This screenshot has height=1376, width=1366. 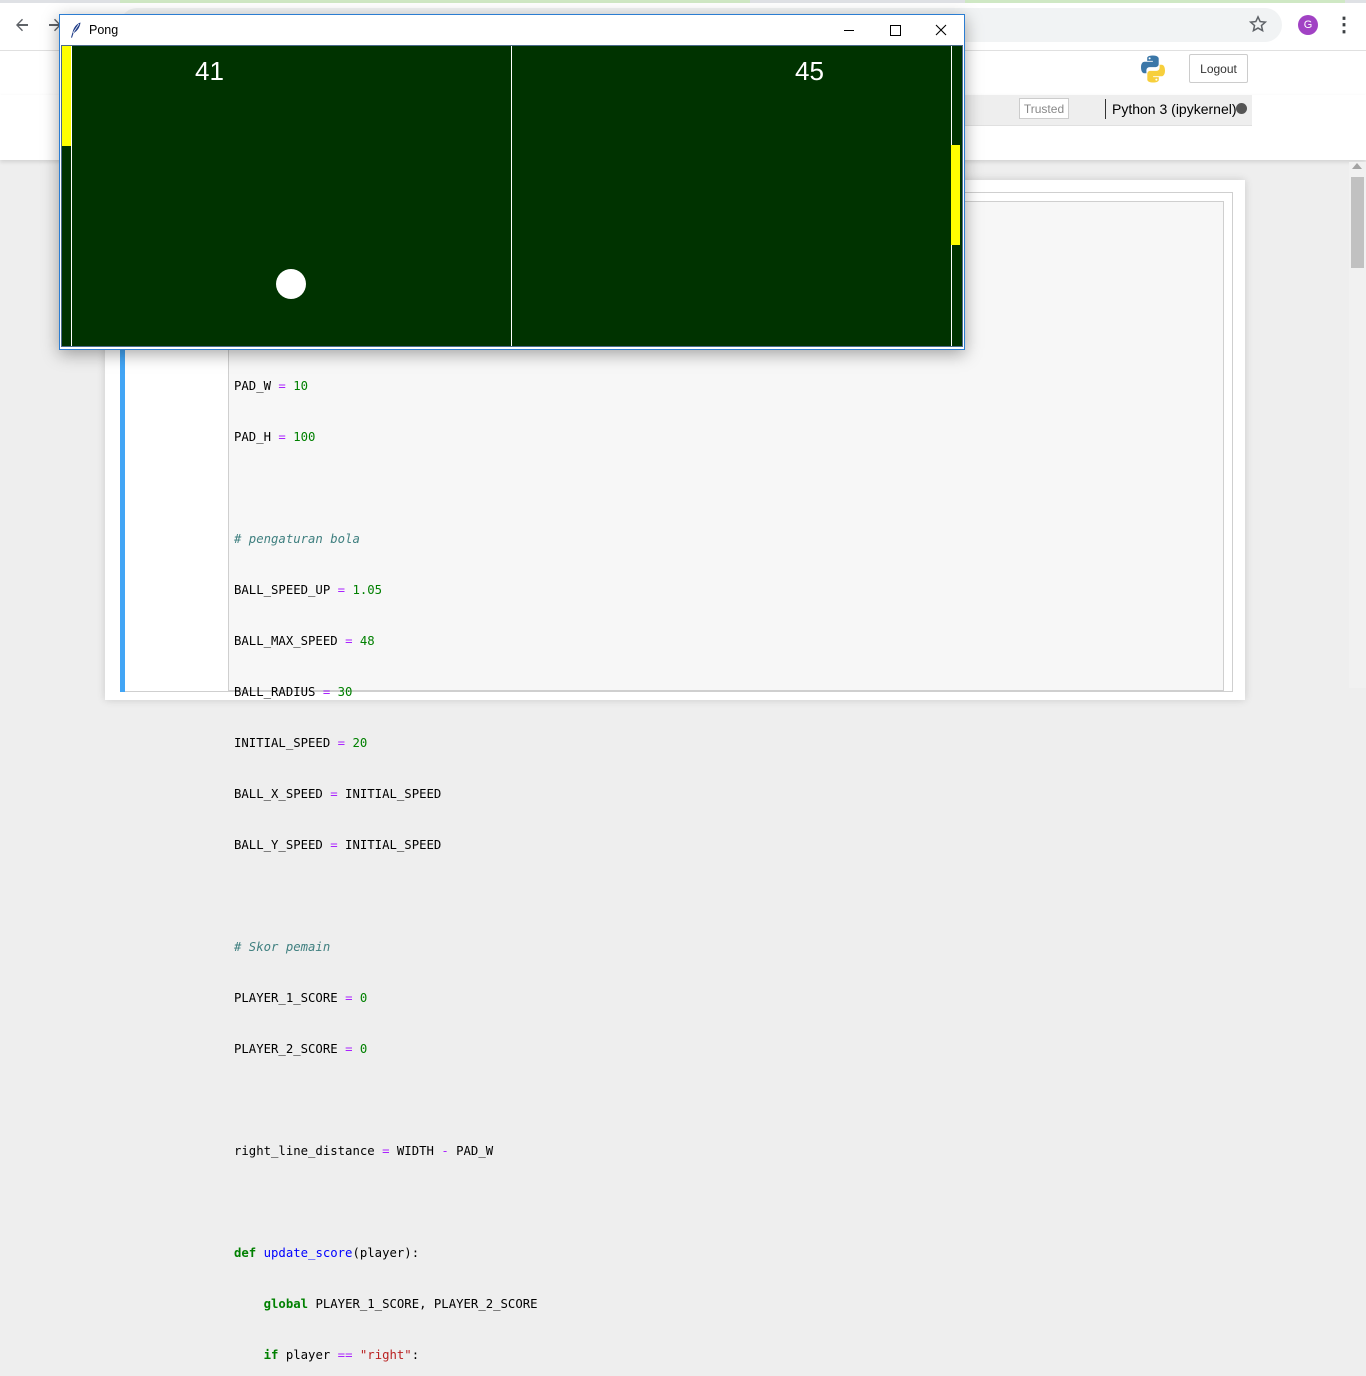 I want to click on center-line, so click(x=511, y=196).